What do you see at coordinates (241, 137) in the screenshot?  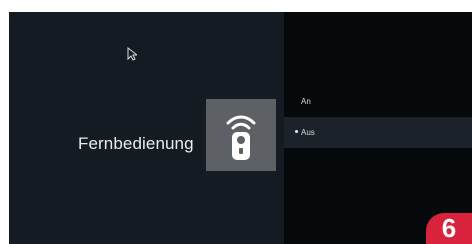 I see `remote-icon` at bounding box center [241, 137].